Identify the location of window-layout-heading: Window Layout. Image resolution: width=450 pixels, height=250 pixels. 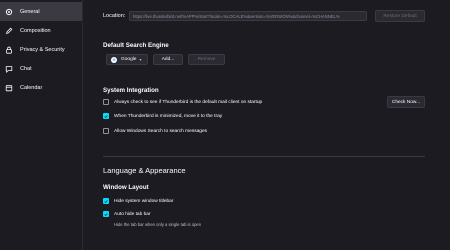
(126, 187).